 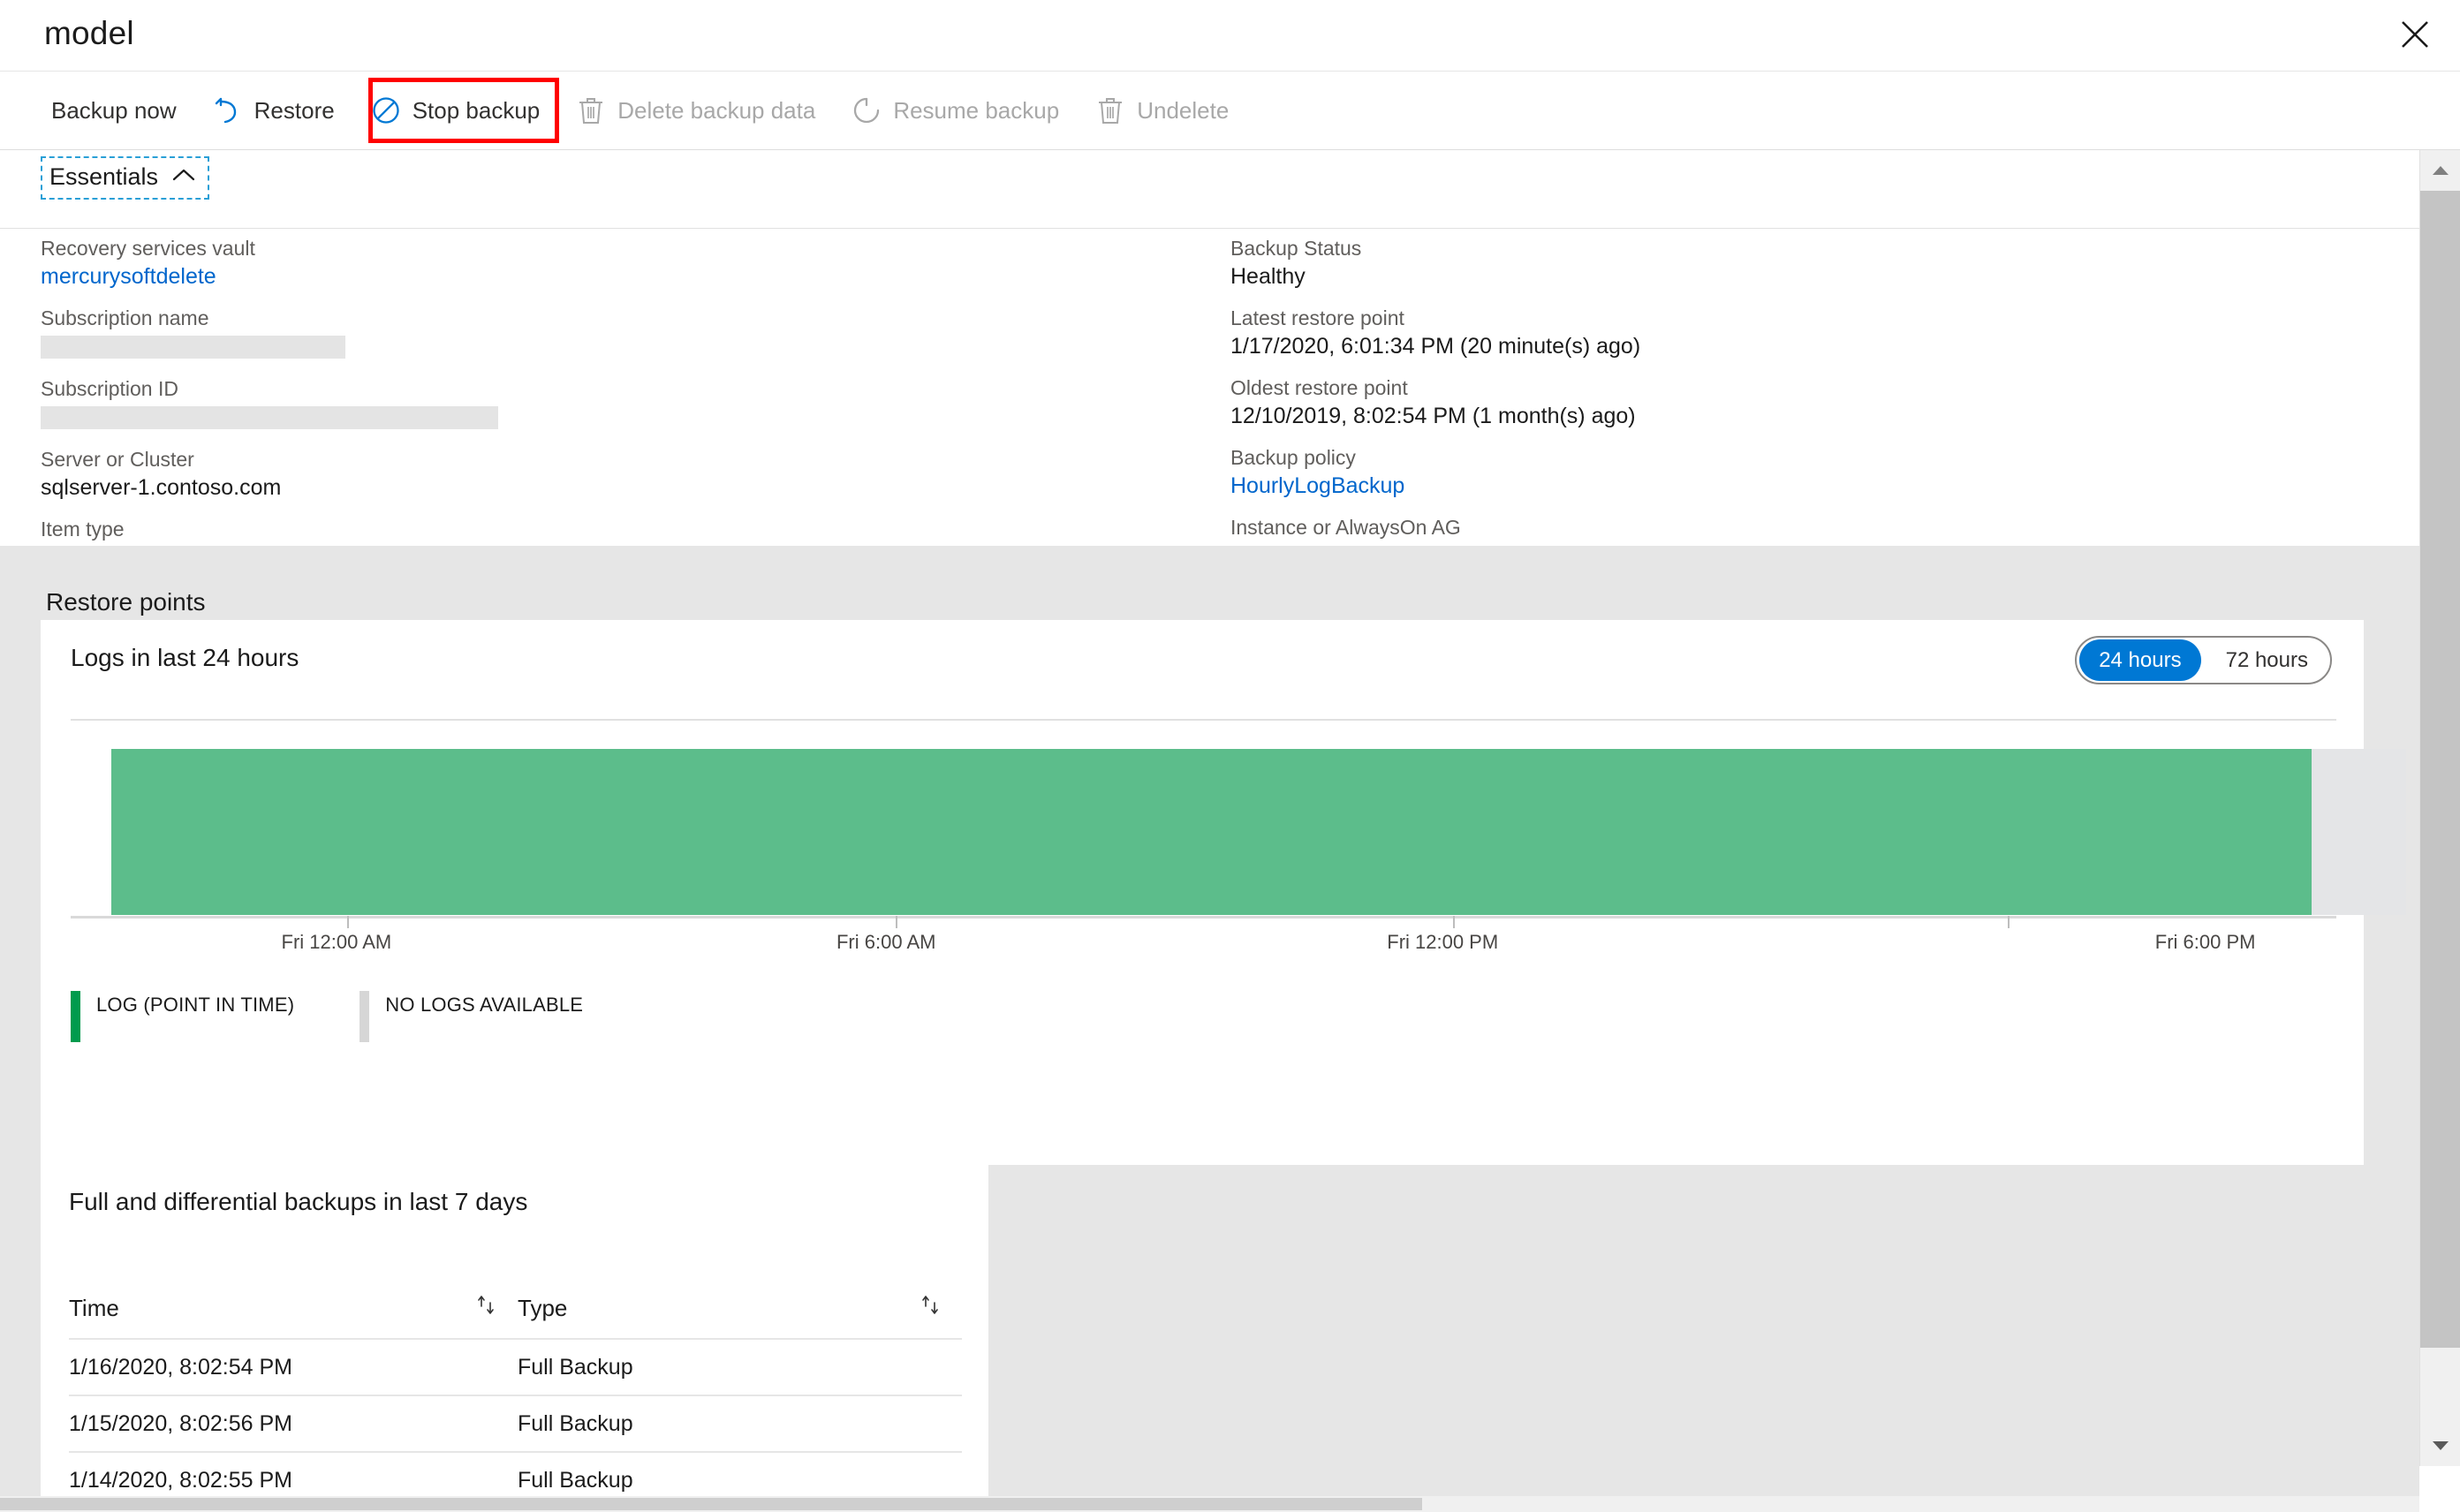 I want to click on delete-backup-data-label: Delete backup data, so click(x=716, y=111).